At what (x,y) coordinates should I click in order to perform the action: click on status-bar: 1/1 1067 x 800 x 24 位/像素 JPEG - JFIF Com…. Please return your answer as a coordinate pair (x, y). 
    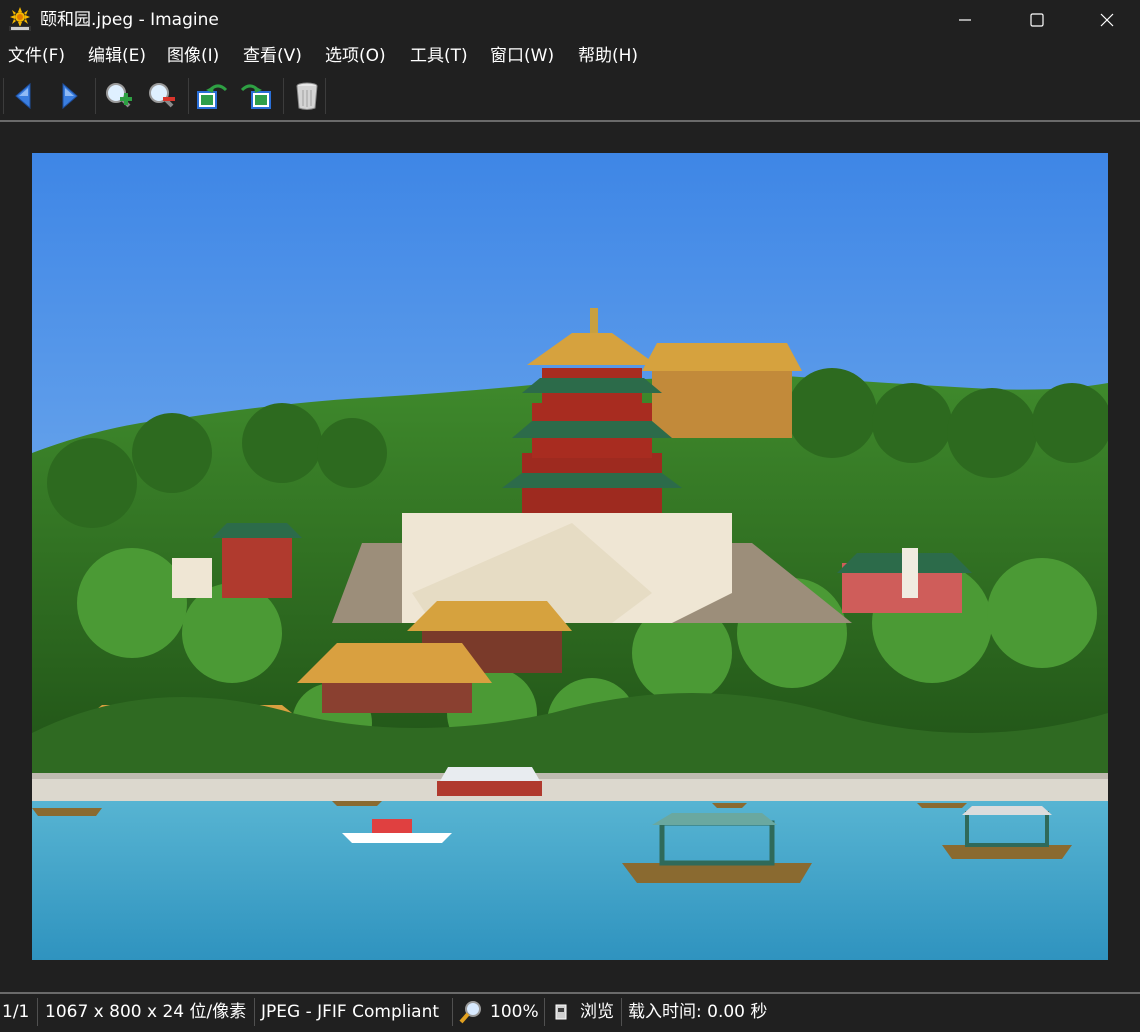
    Looking at the image, I should click on (570, 1012).